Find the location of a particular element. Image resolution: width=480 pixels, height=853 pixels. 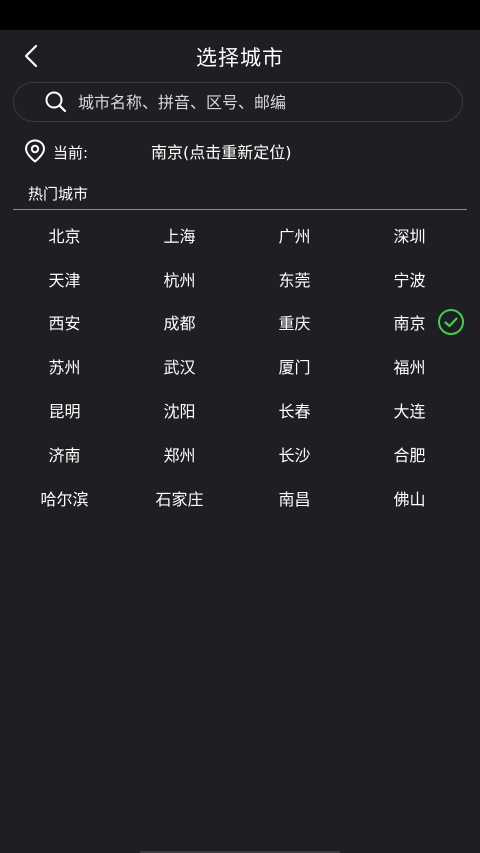

city-name: 合肥 is located at coordinates (409, 455).